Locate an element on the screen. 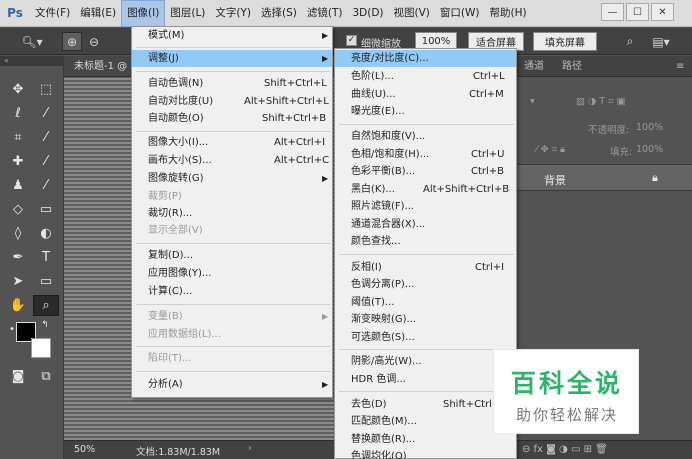  scrubby-zoom-checkbox: ✓ is located at coordinates (351, 40).